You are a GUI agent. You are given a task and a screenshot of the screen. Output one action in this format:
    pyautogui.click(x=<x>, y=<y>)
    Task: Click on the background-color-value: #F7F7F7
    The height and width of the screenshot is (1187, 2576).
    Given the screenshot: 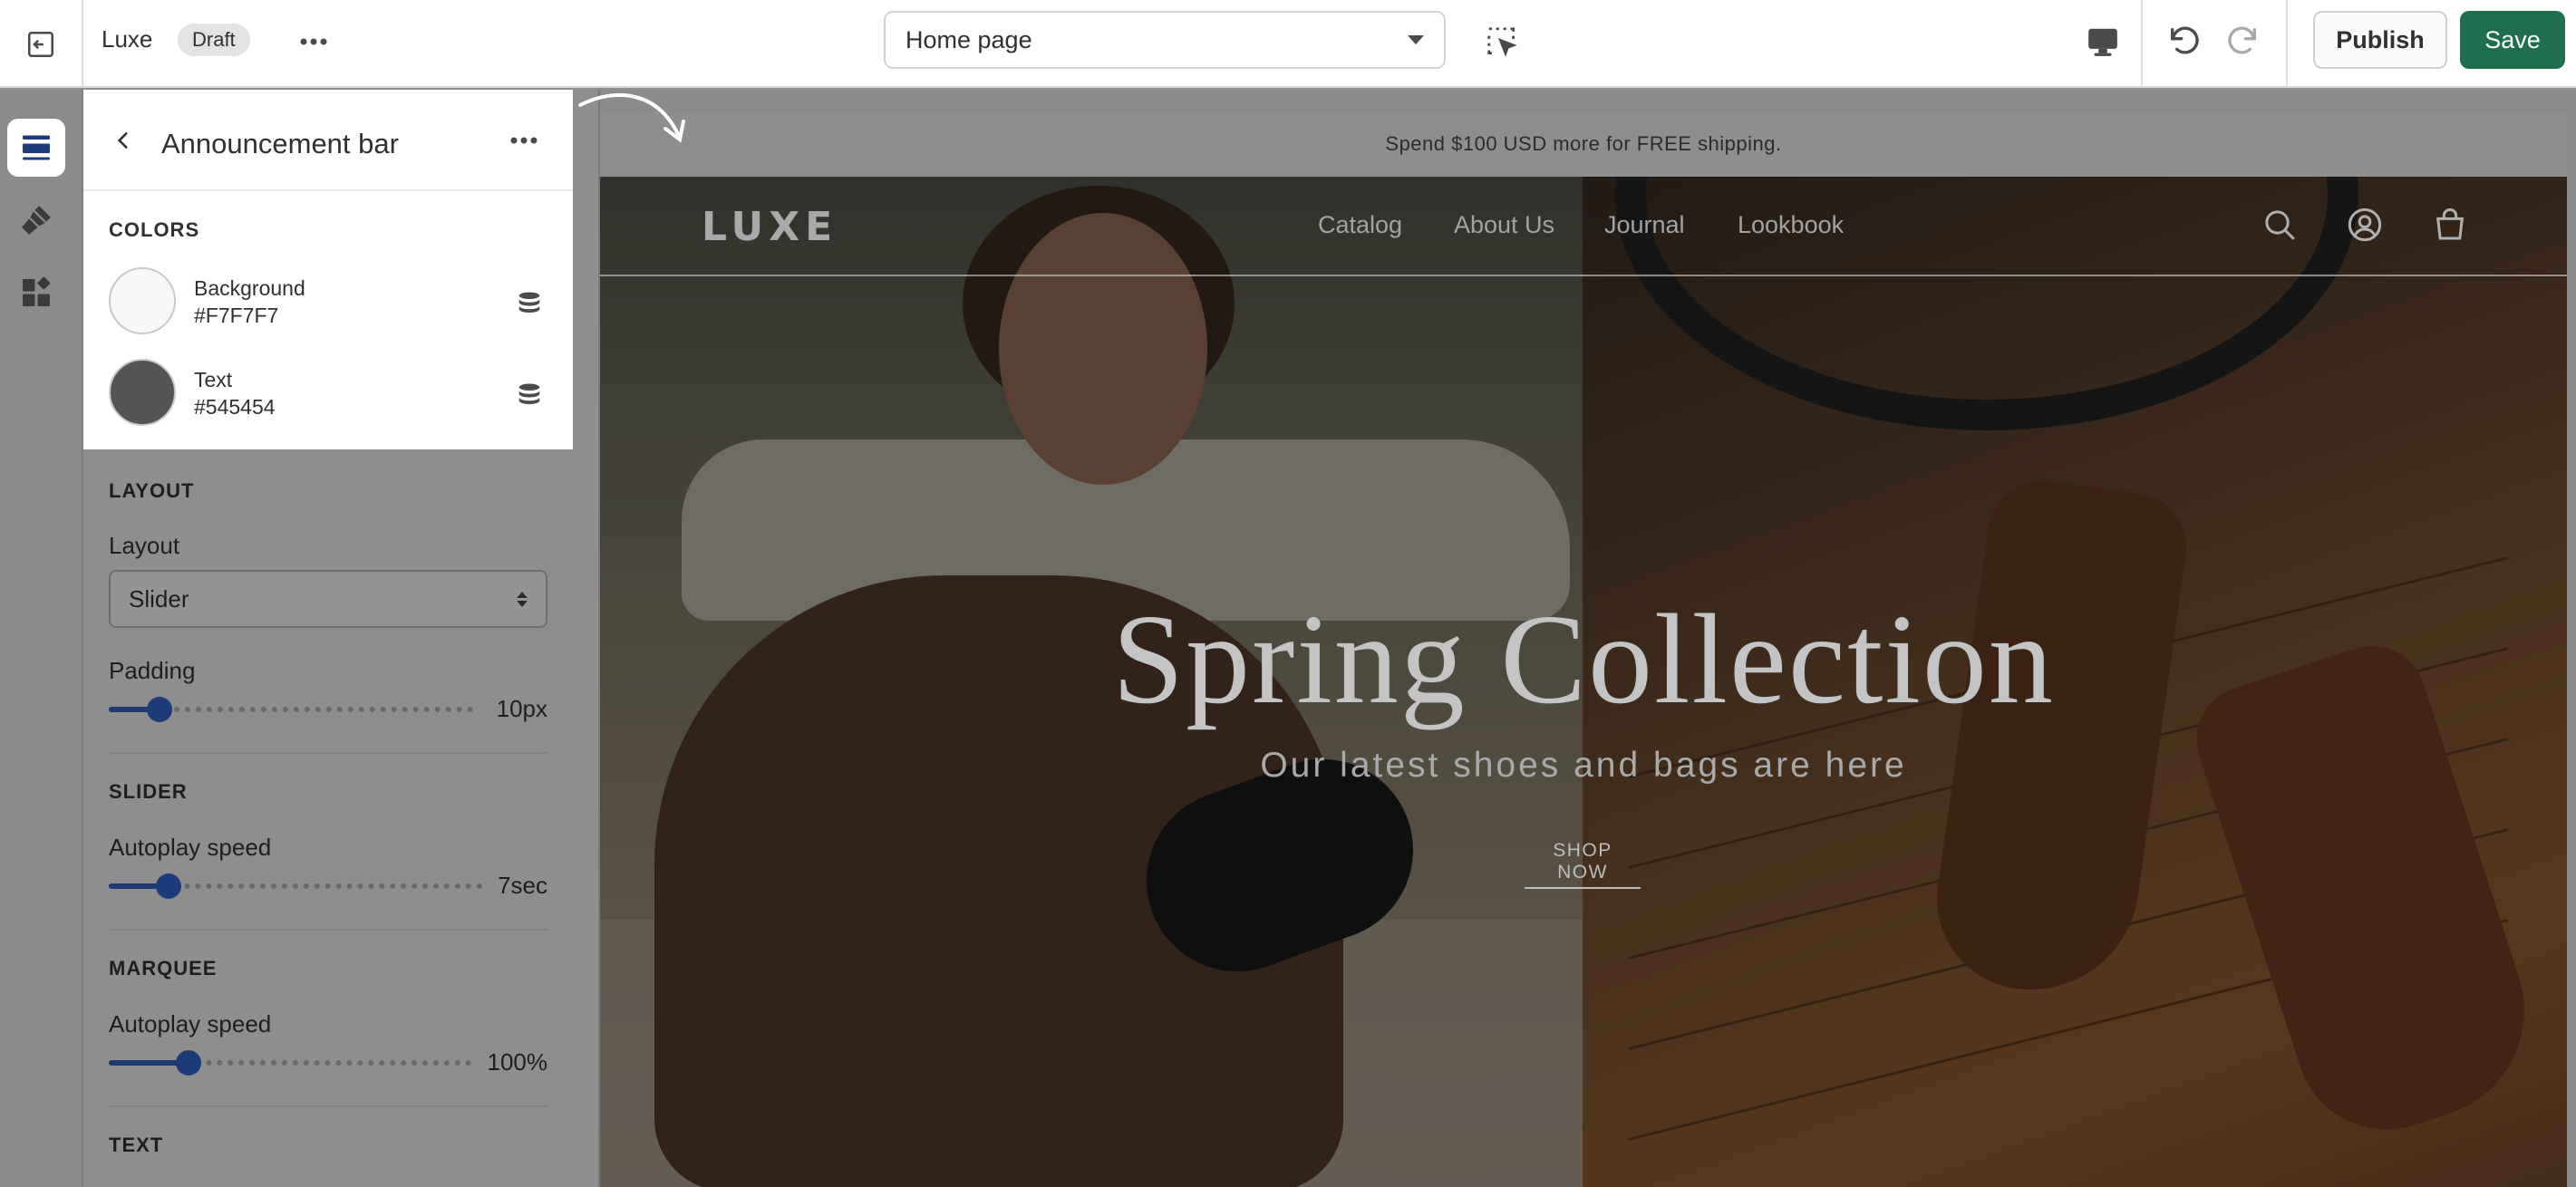 What is the action you would take?
    pyautogui.click(x=236, y=315)
    